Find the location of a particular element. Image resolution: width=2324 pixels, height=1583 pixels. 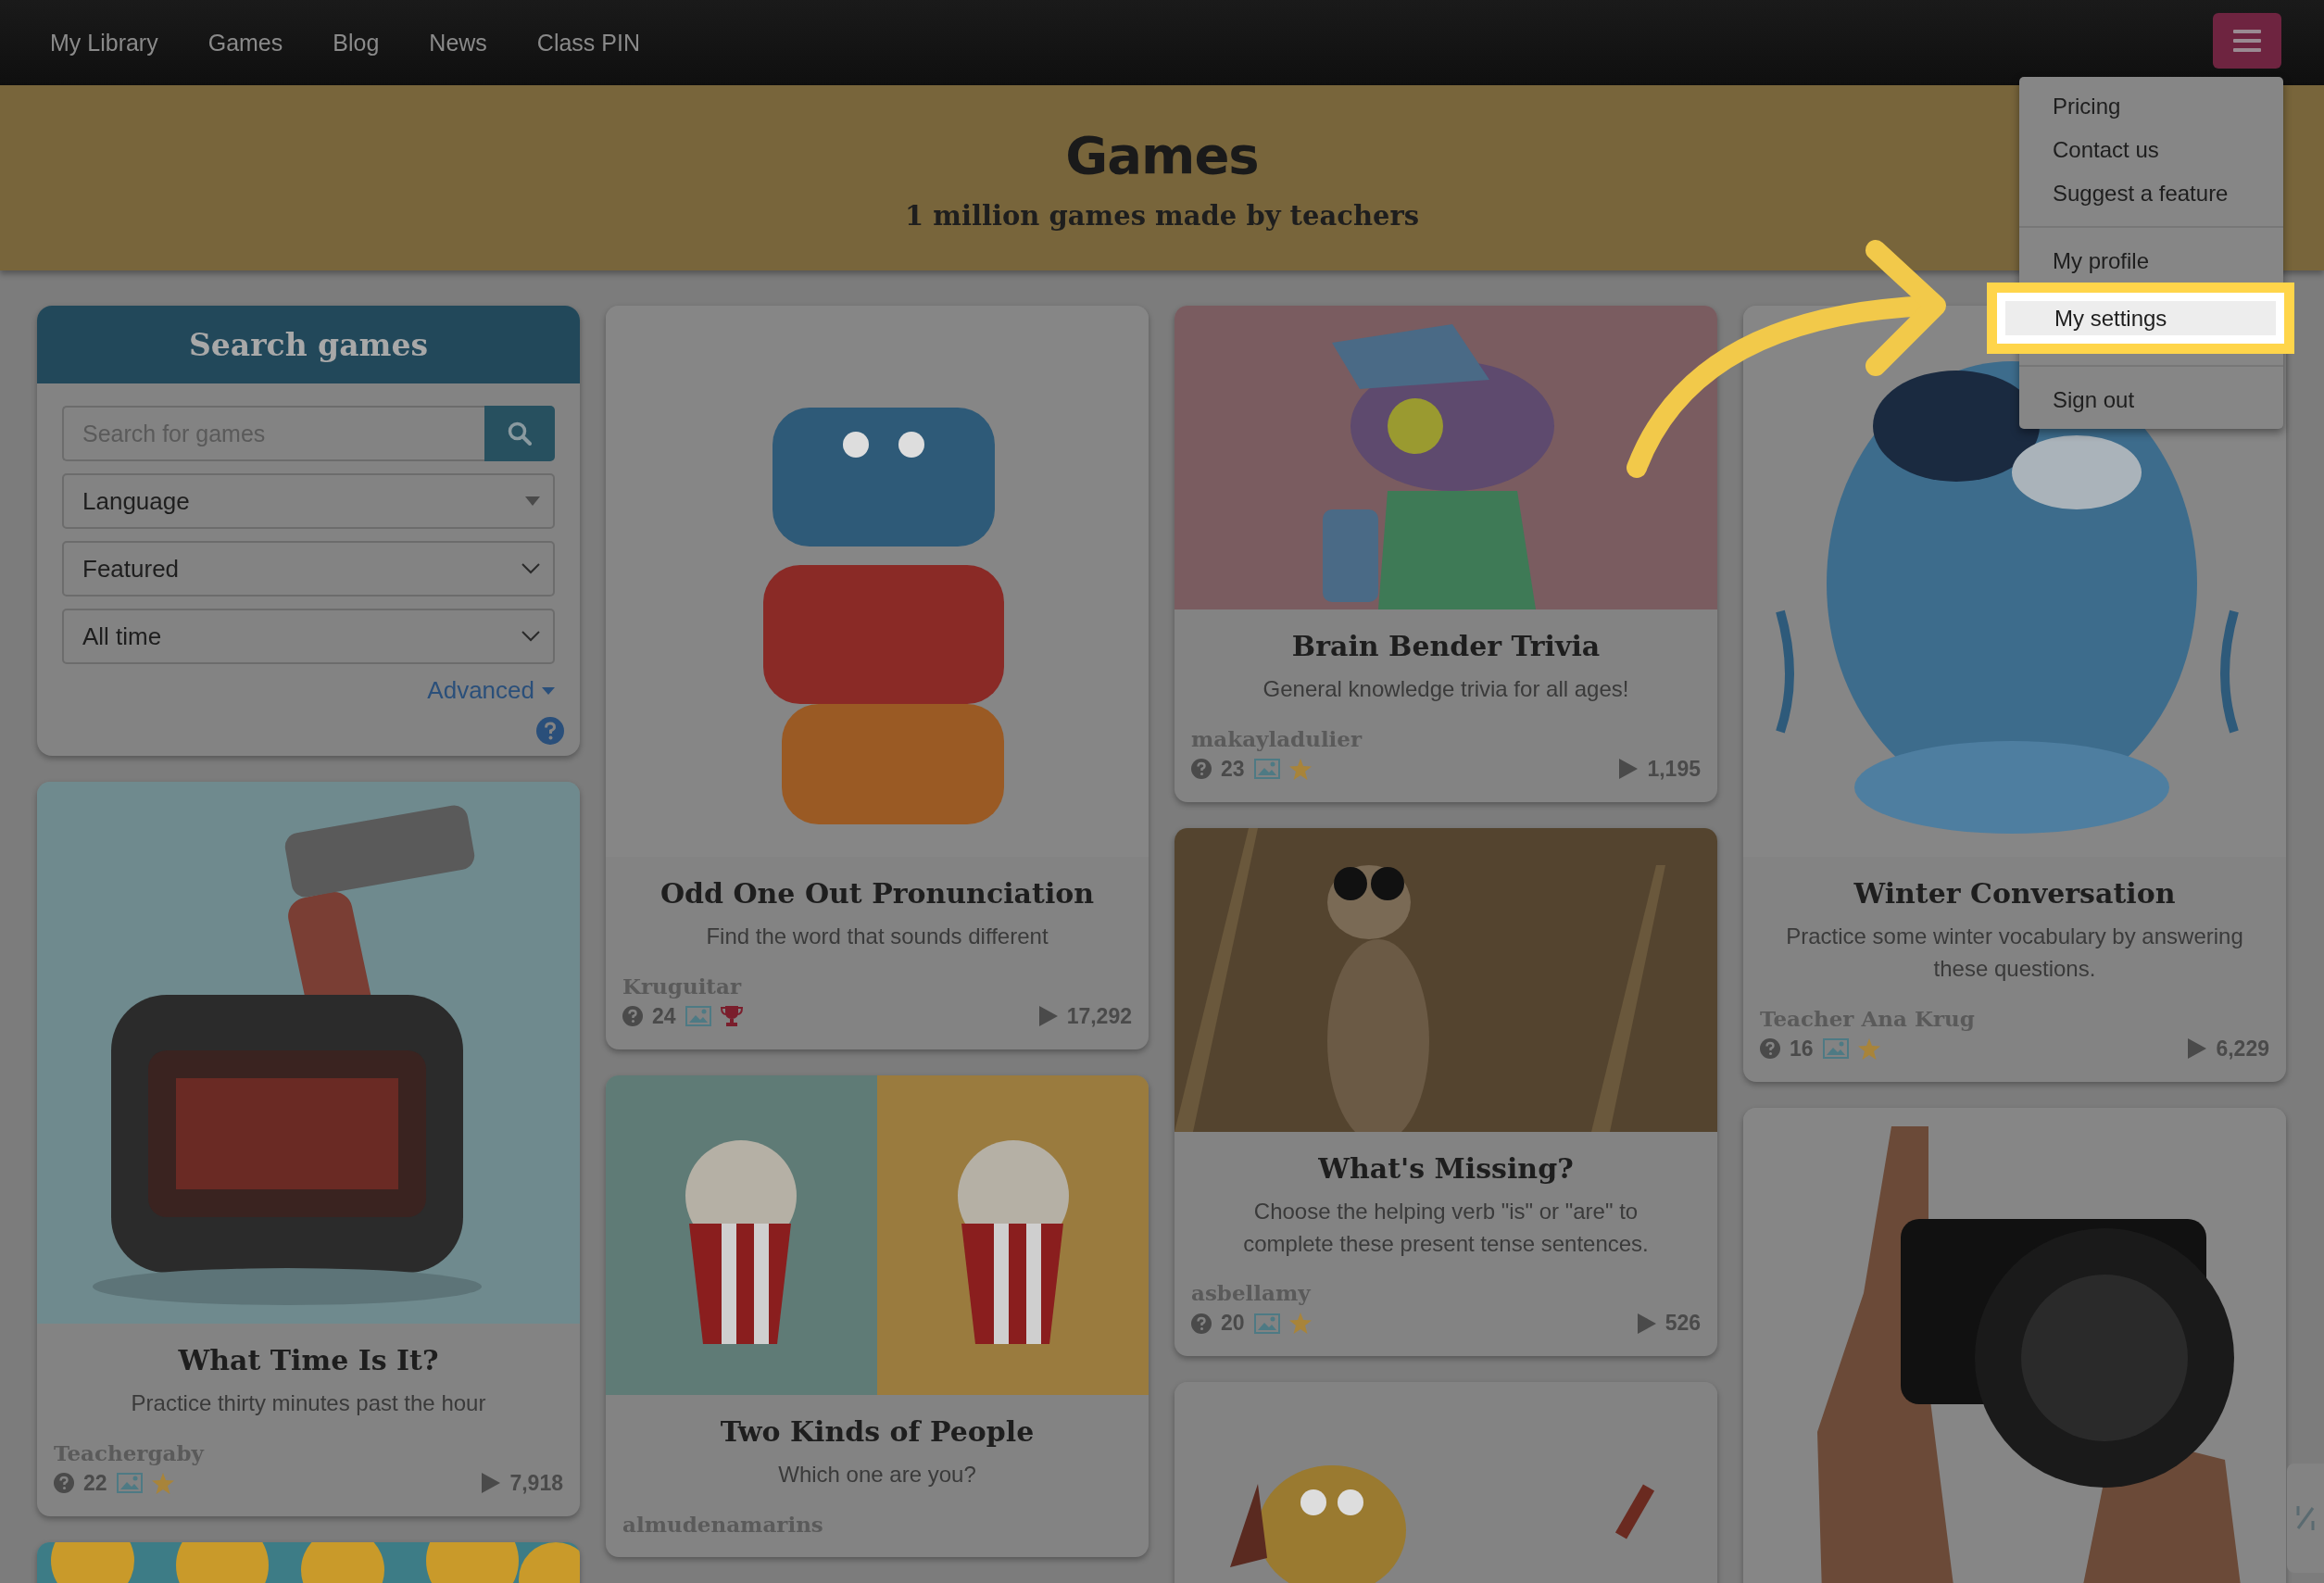

game-description: Practice some winter vocabulary by answering these questions. is located at coordinates (2014, 953).